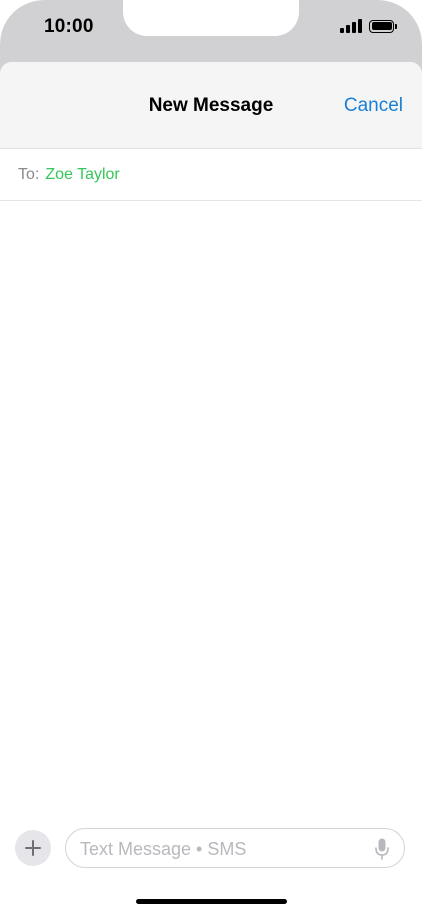 This screenshot has width=422, height=913. What do you see at coordinates (82, 175) in the screenshot?
I see `recipient-name: Zoe Taylor` at bounding box center [82, 175].